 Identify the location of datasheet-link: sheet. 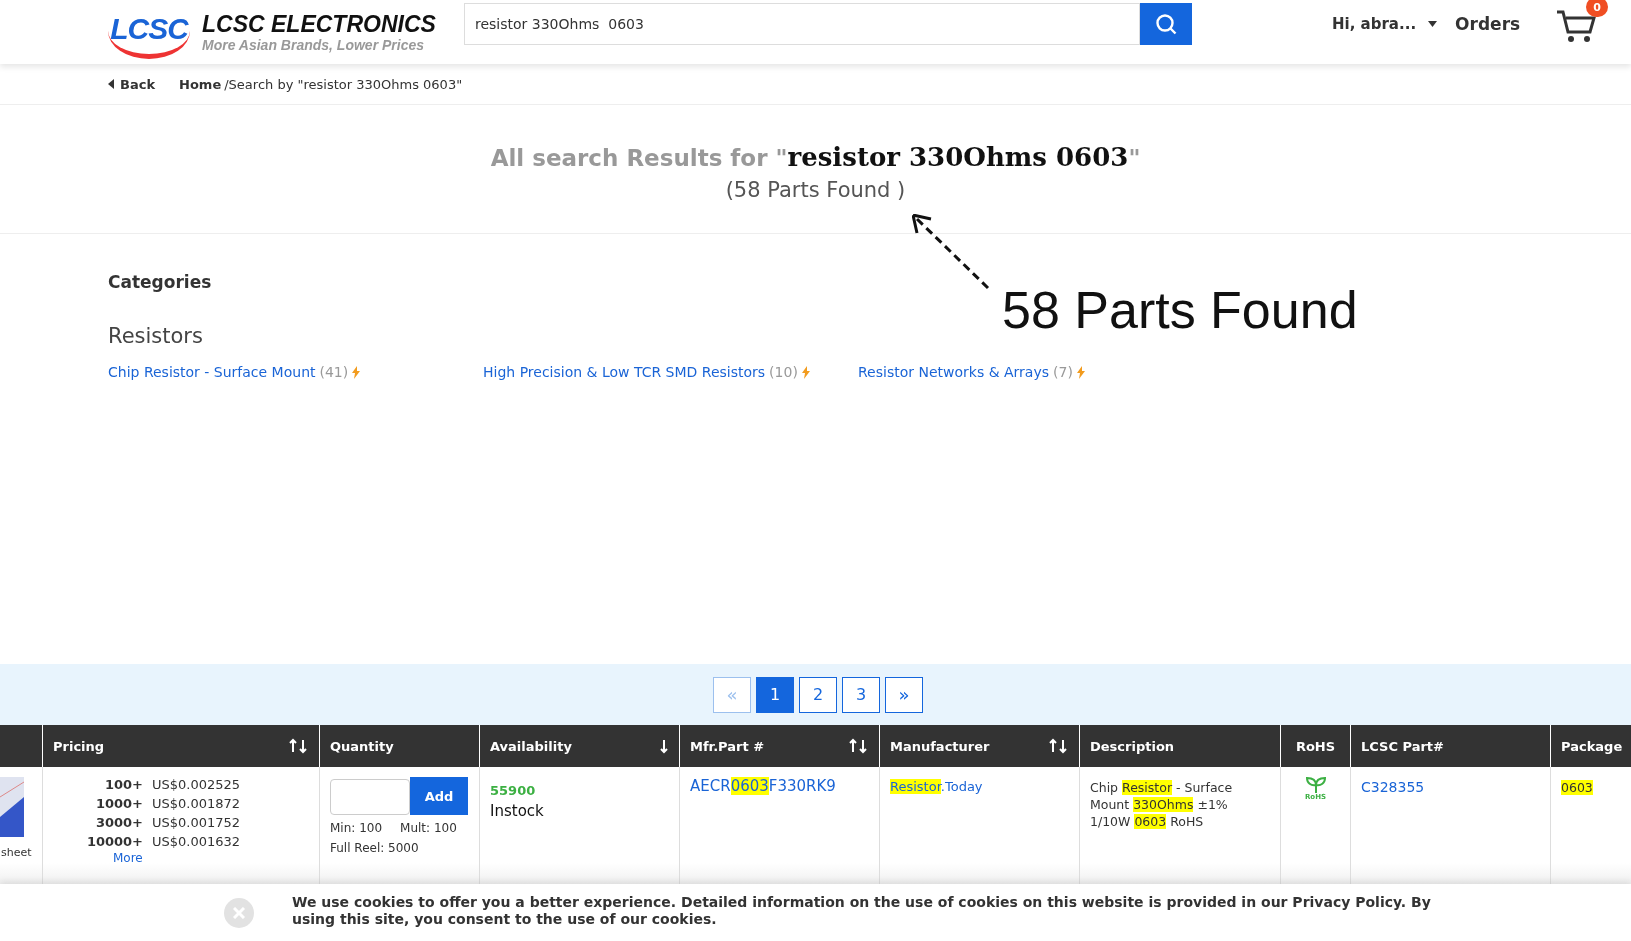
(16, 852).